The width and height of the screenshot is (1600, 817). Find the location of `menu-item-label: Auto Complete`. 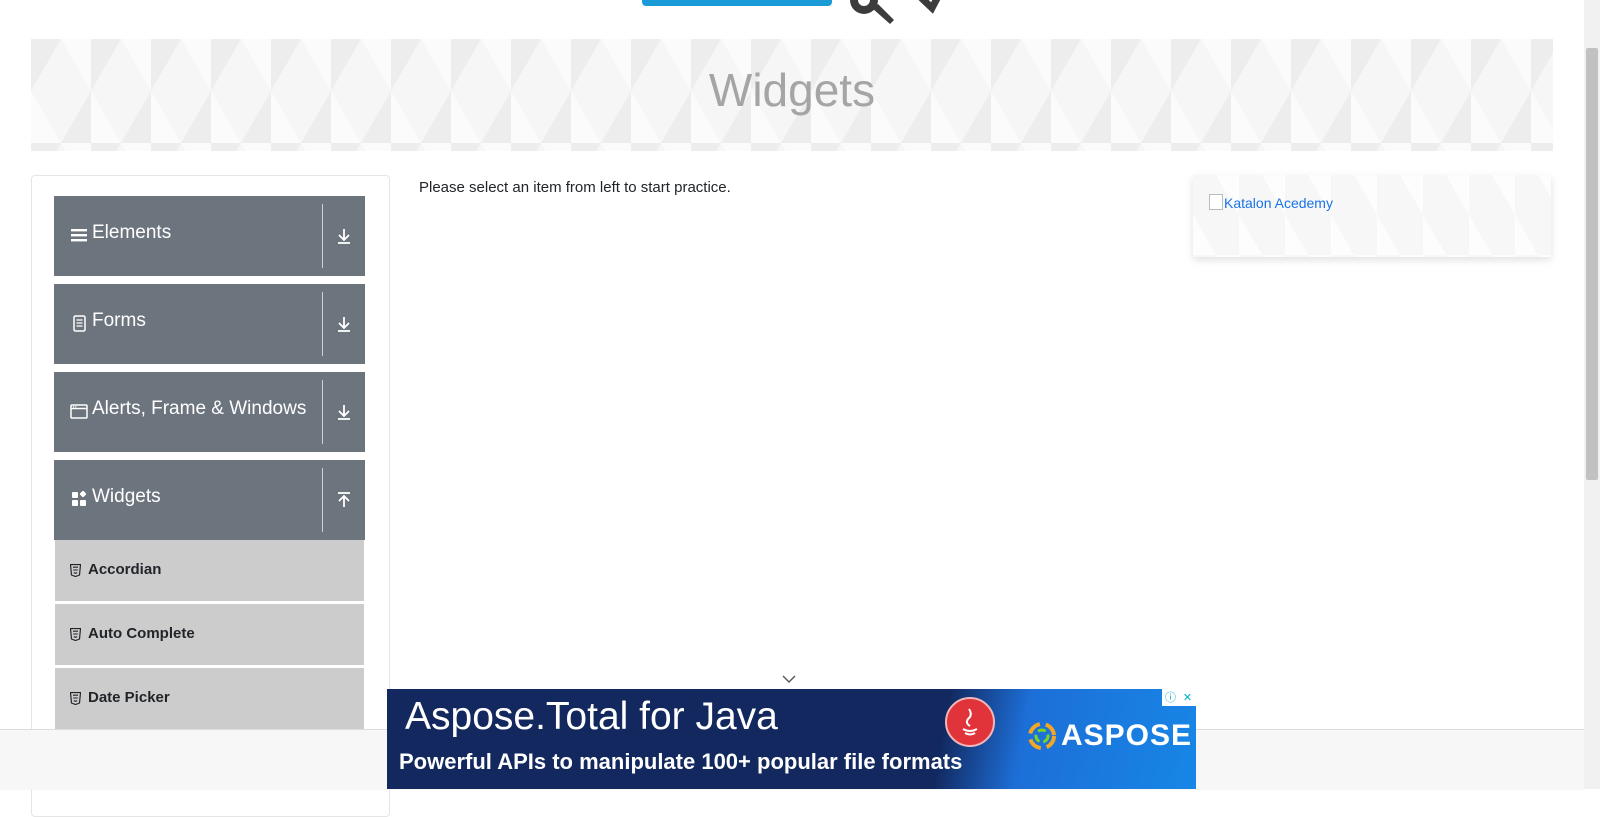

menu-item-label: Auto Complete is located at coordinates (141, 633).